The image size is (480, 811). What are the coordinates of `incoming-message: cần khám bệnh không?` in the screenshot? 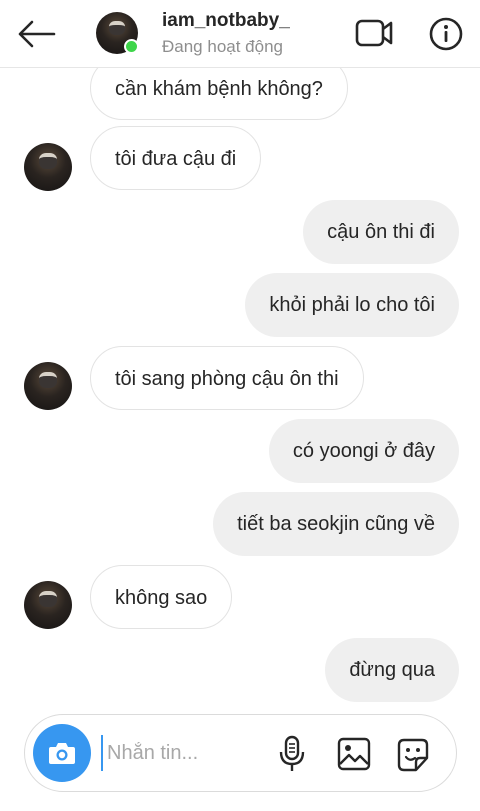 It's located at (219, 94).